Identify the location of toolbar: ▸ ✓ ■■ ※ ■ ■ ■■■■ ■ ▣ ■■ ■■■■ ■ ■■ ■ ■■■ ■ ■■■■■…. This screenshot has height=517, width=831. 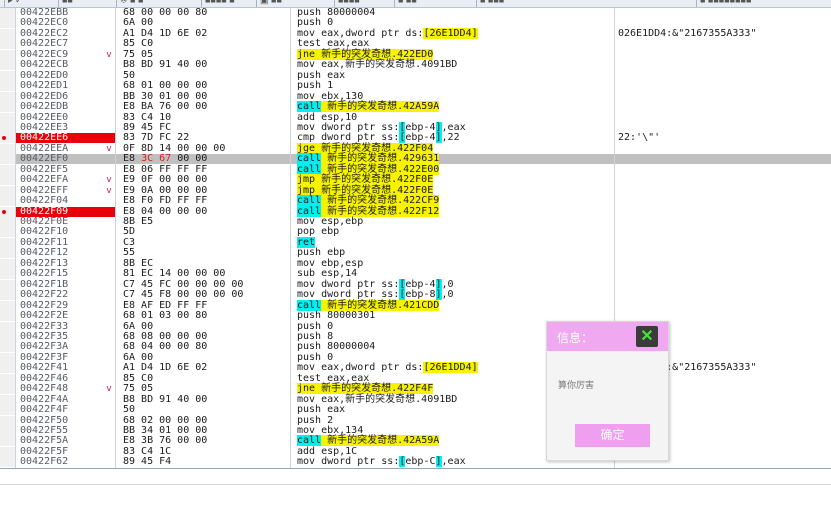
(415, 4).